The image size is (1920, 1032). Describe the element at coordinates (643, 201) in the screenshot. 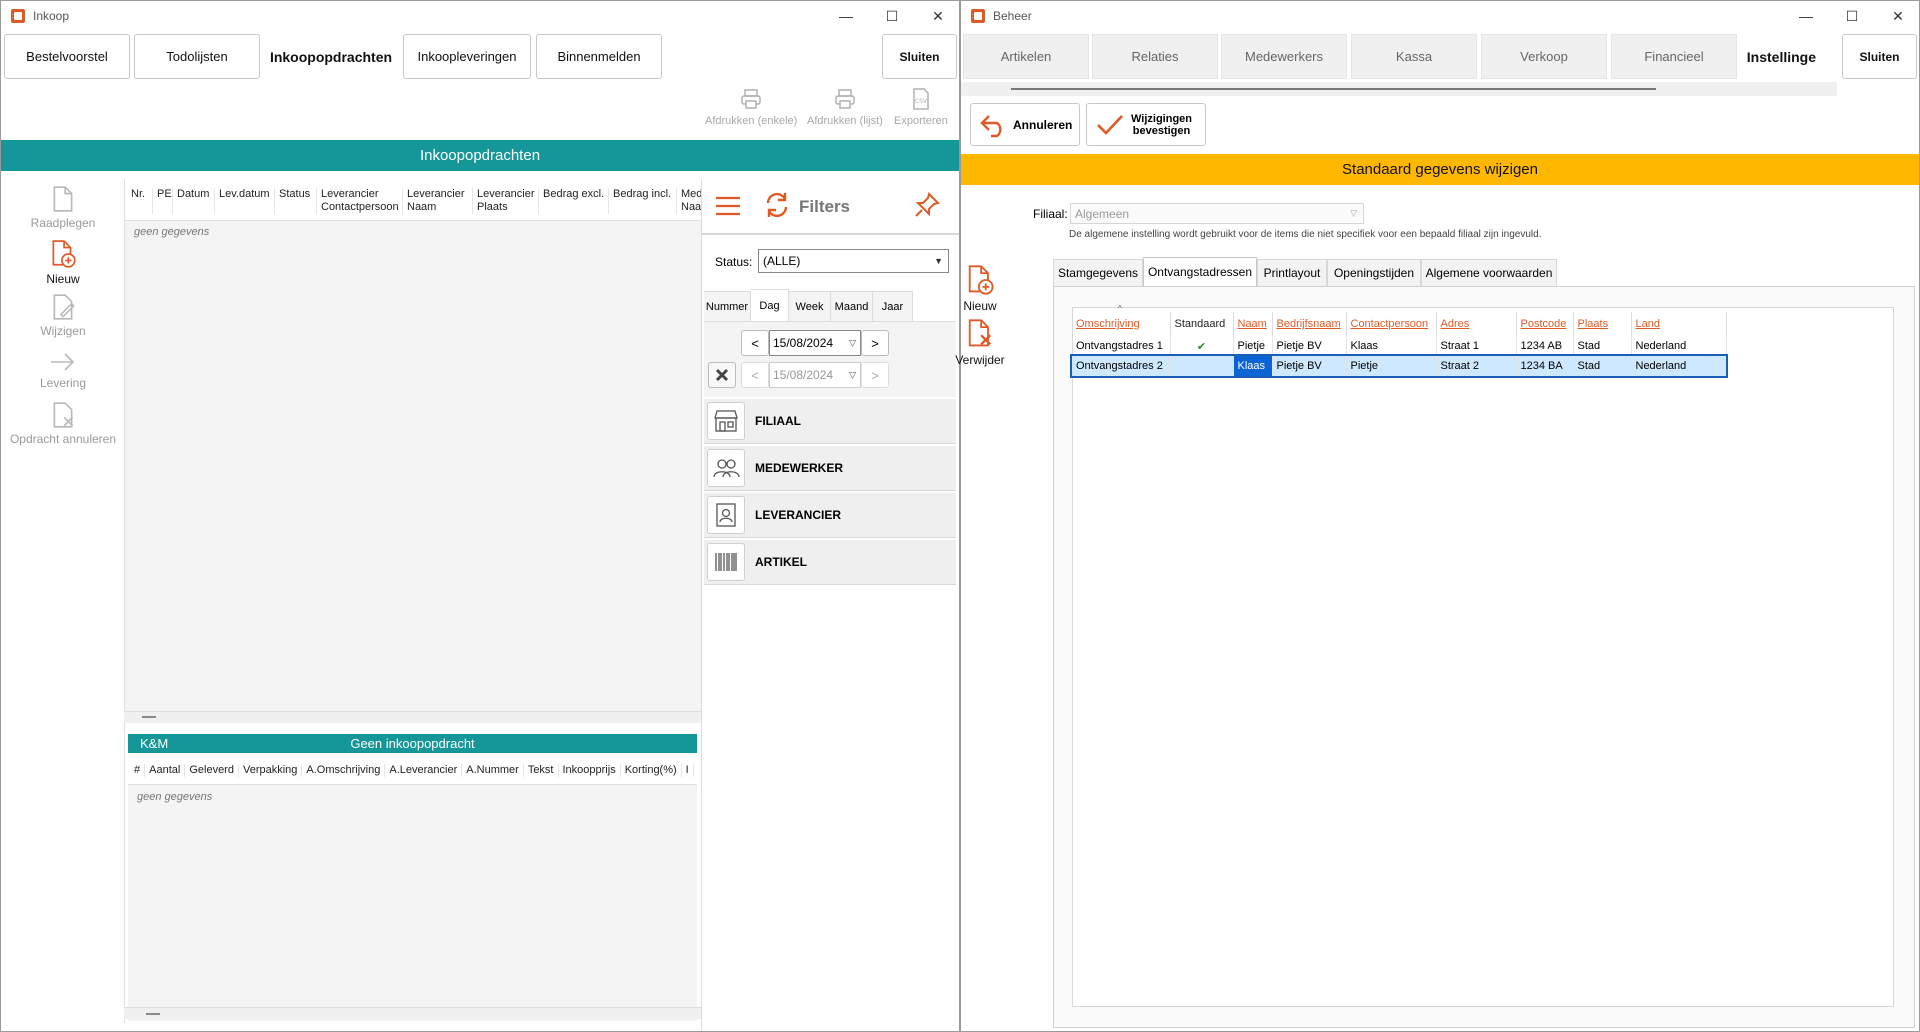

I see `orders-column-header: Bedrag incl.` at that location.